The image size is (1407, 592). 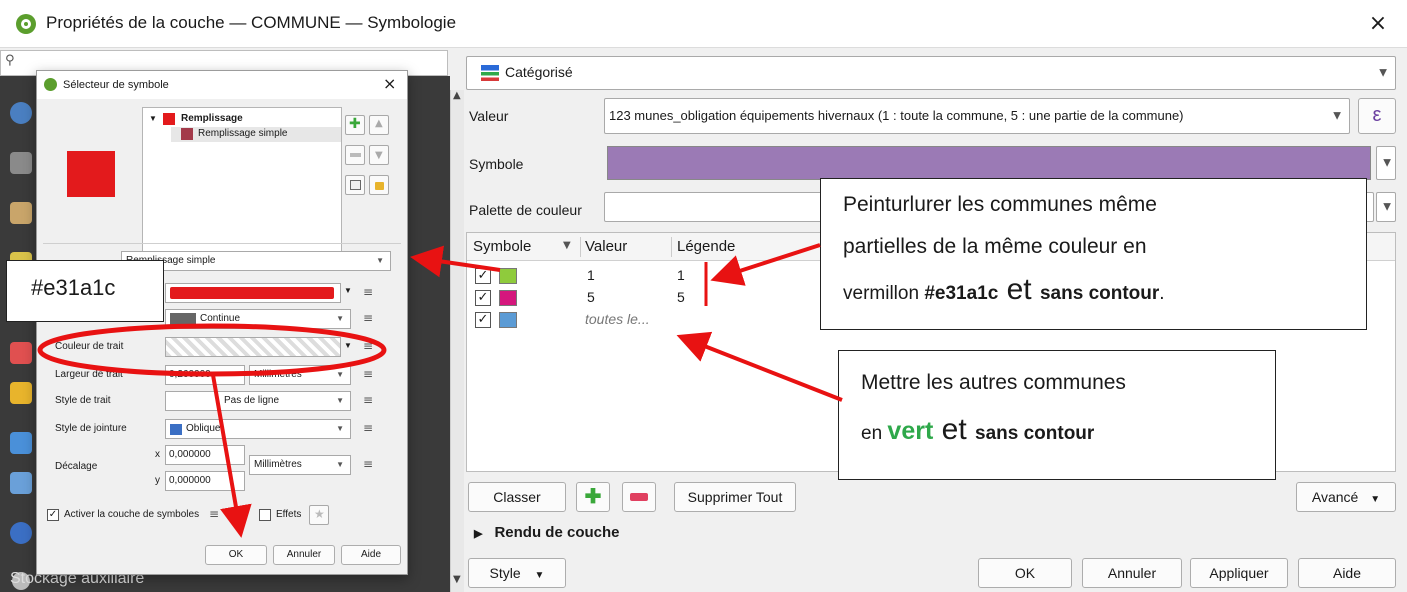 I want to click on diagram-icon, so click(x=21, y=393).